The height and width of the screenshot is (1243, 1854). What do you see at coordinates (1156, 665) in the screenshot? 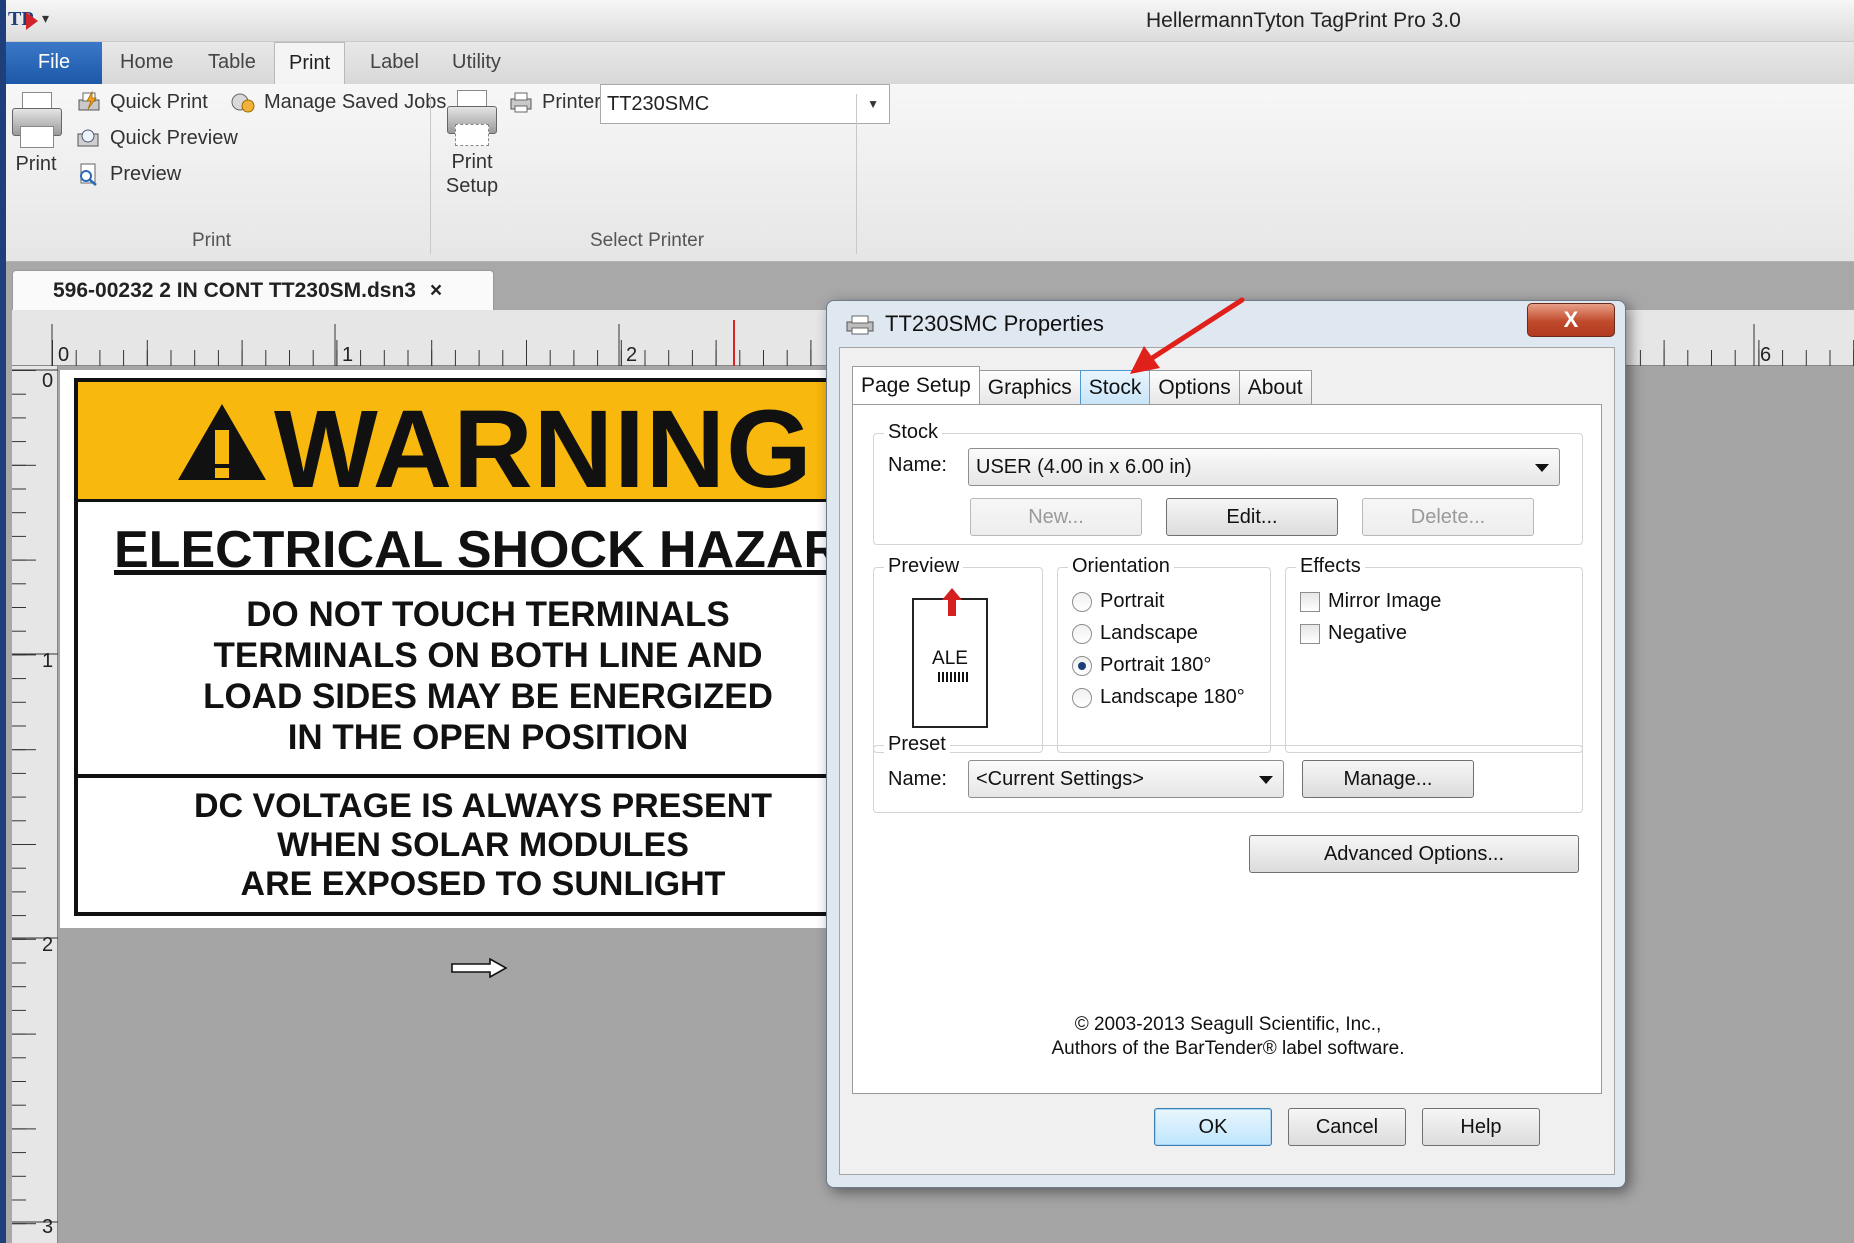
I see `radio-label: Portrait 180°` at bounding box center [1156, 665].